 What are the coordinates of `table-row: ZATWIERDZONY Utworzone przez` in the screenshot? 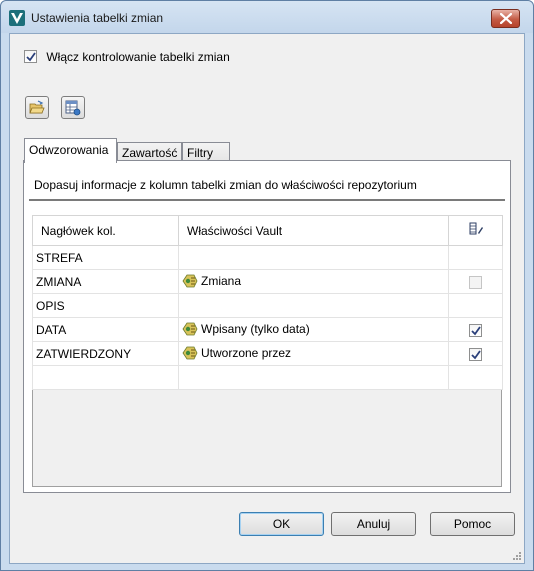 It's located at (267, 353).